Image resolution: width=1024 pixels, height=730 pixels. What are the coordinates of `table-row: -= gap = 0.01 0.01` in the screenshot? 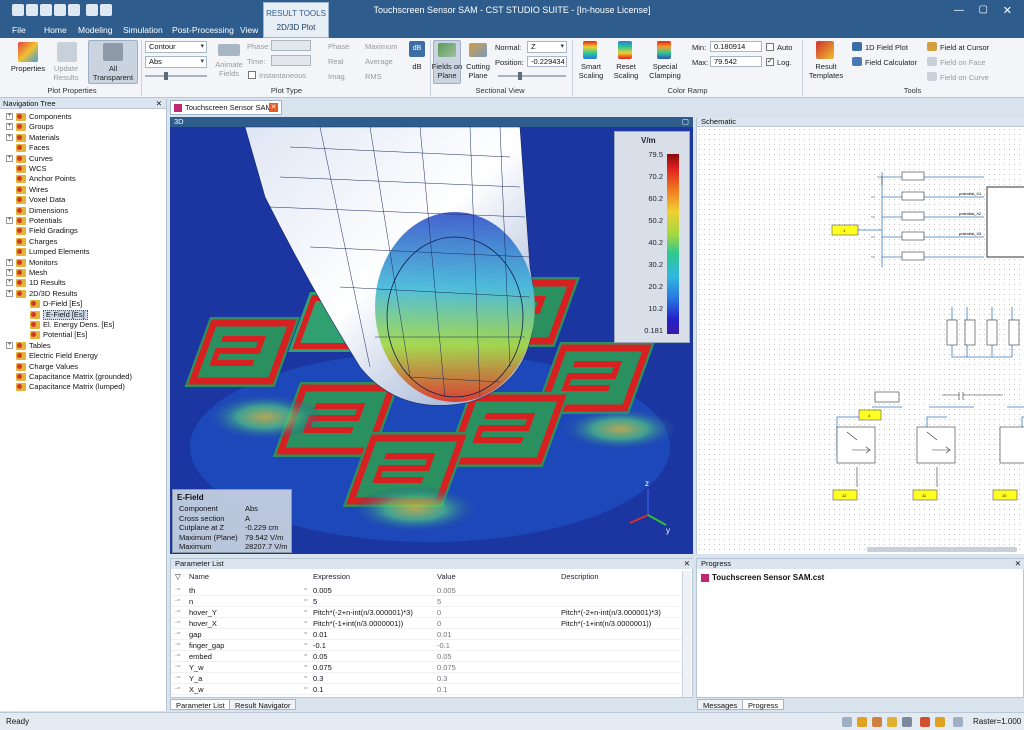 It's located at (427, 634).